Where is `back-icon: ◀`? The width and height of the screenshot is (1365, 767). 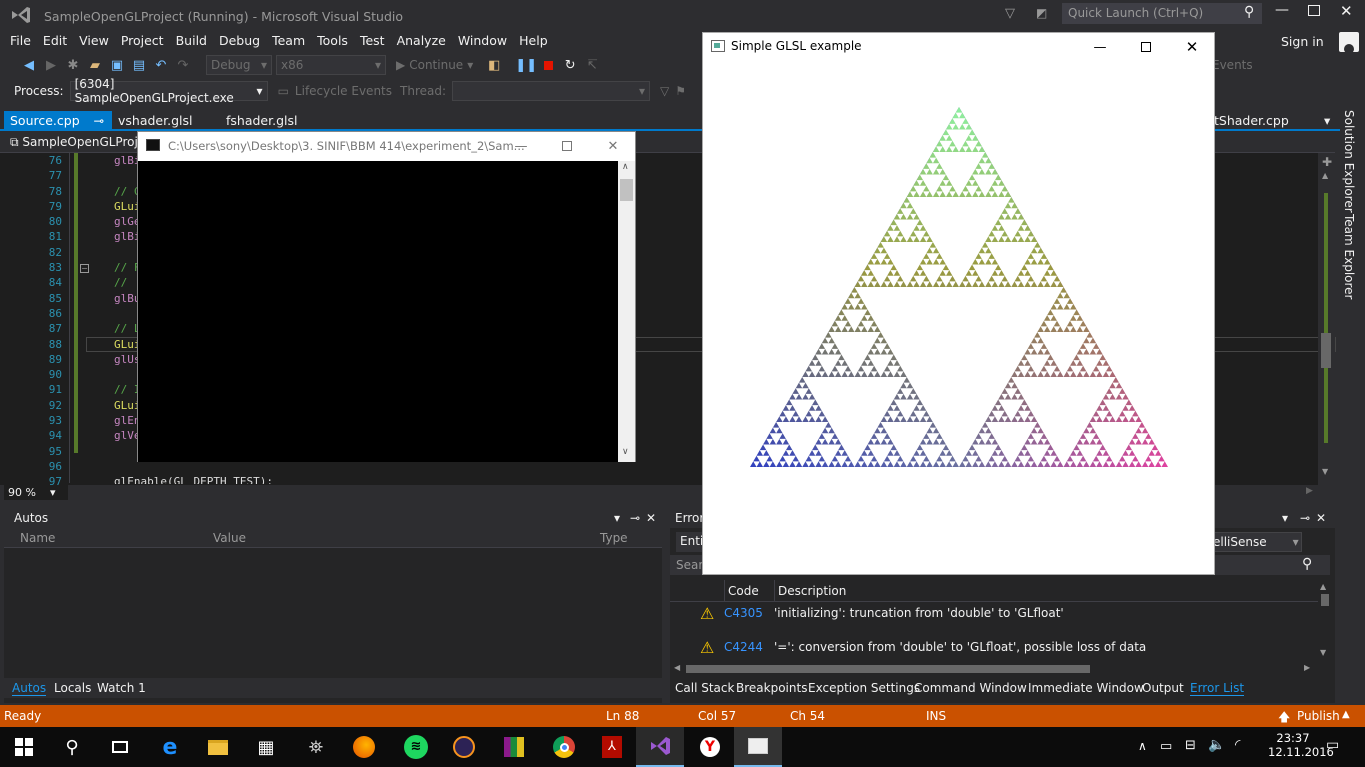 back-icon: ◀ is located at coordinates (29, 65).